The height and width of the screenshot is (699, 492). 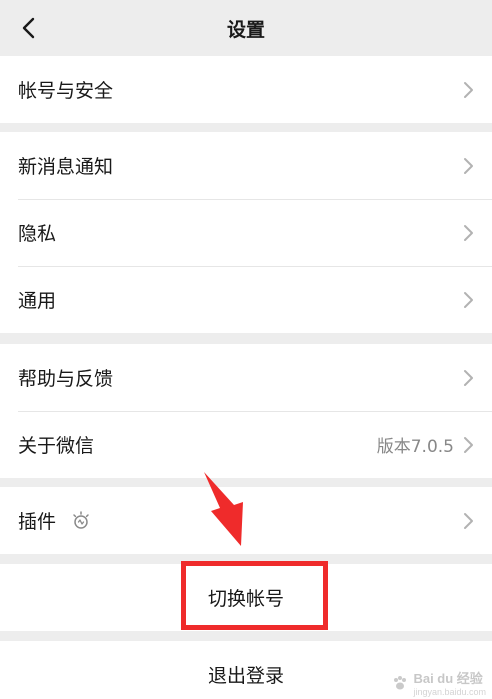 I want to click on back-button, so click(x=28, y=28).